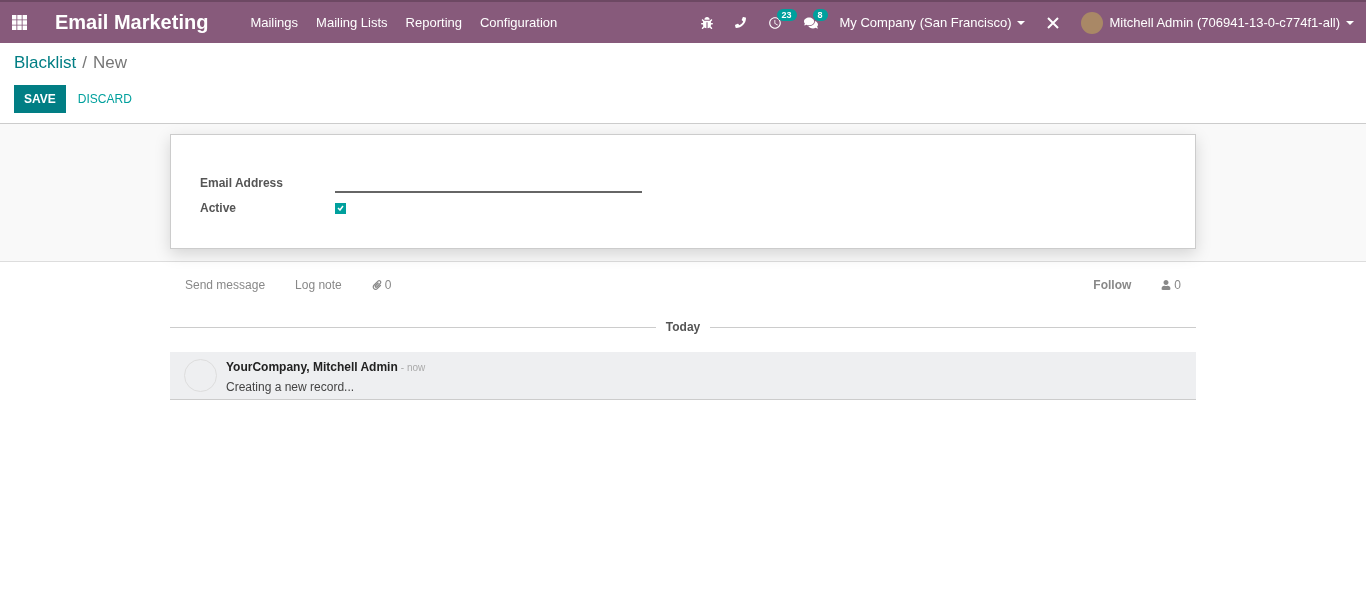 This screenshot has height=614, width=1366. What do you see at coordinates (1166, 285) in the screenshot?
I see `user-icon` at bounding box center [1166, 285].